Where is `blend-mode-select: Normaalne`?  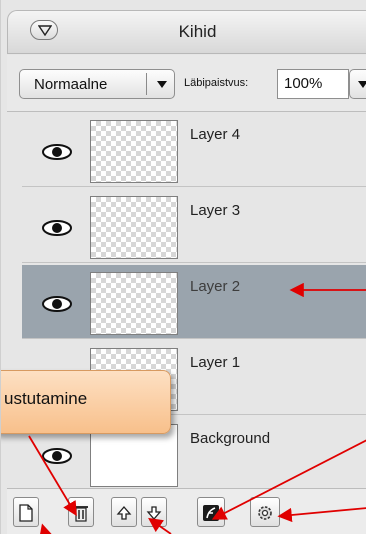 blend-mode-select: Normaalne is located at coordinates (97, 84).